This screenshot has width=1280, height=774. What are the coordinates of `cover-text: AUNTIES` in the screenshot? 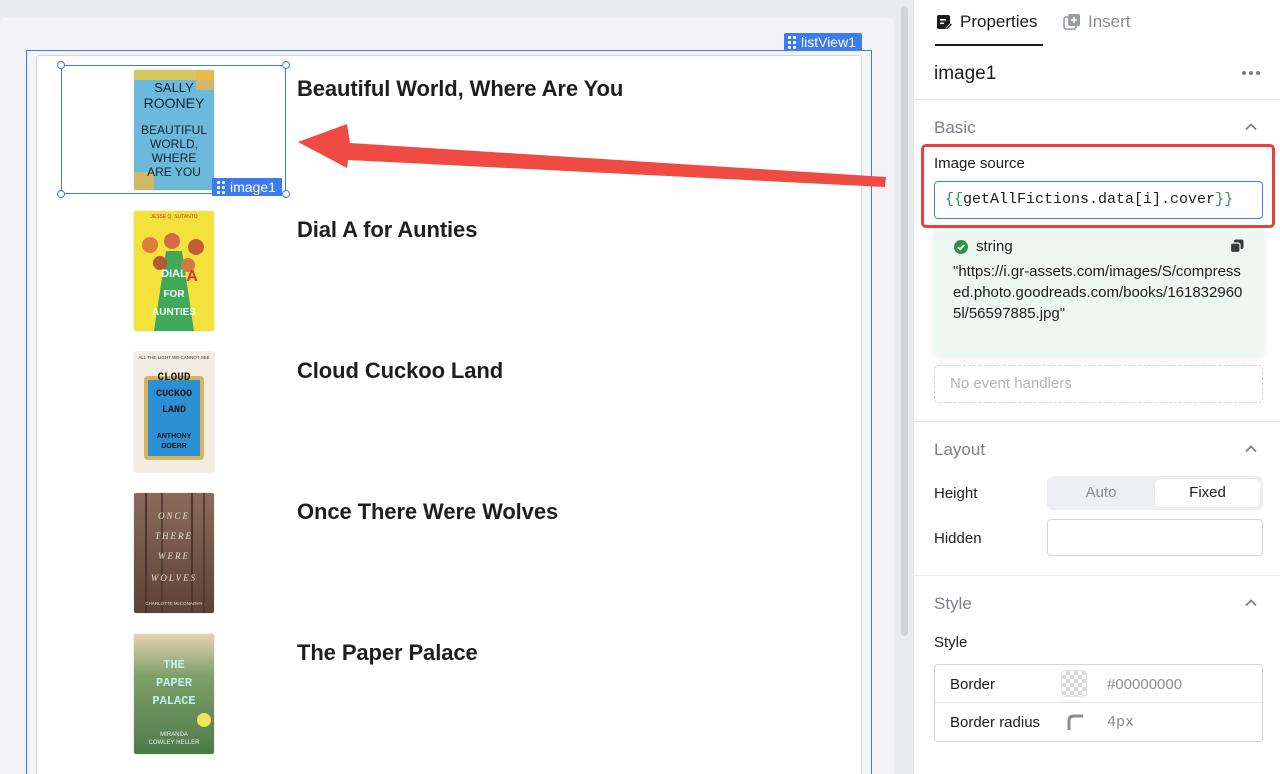 It's located at (174, 312).